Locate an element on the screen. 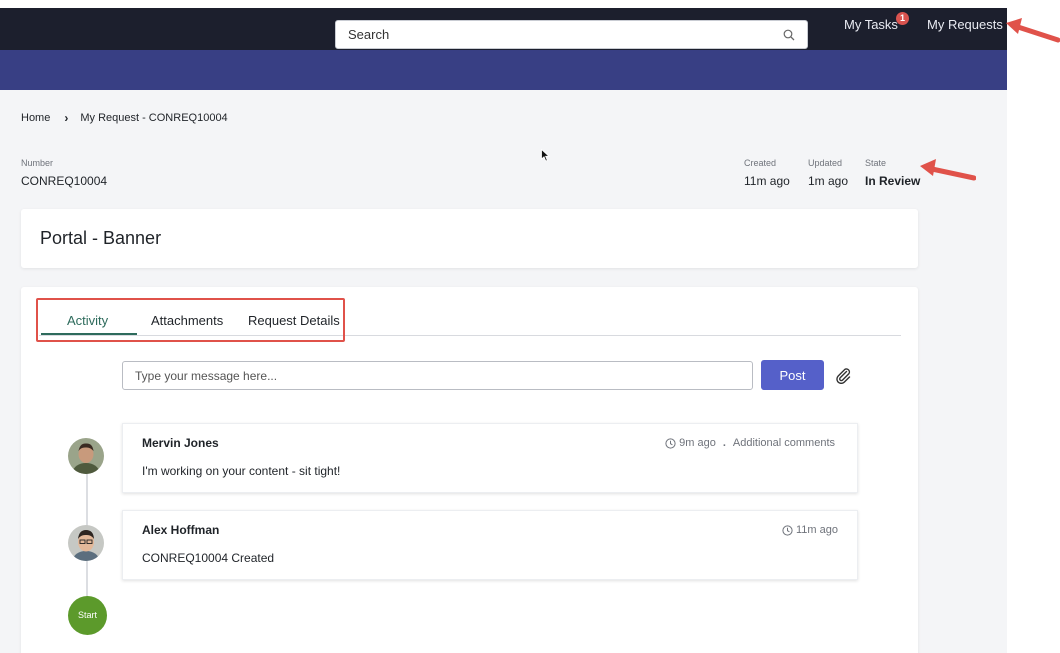  entry-type: Additional comments is located at coordinates (783, 443).